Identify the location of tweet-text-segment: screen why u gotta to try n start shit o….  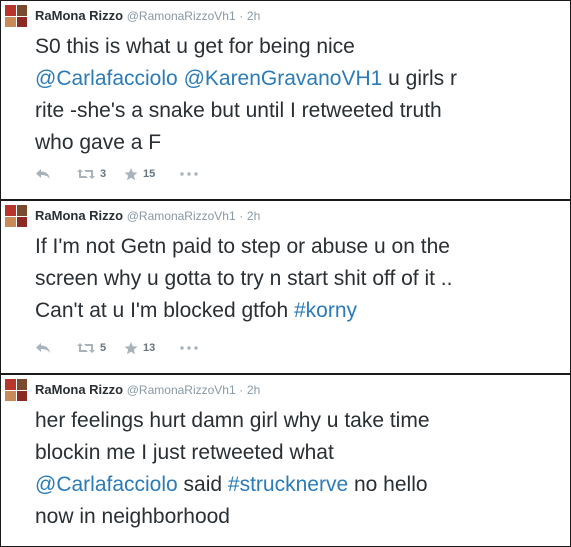
(244, 278).